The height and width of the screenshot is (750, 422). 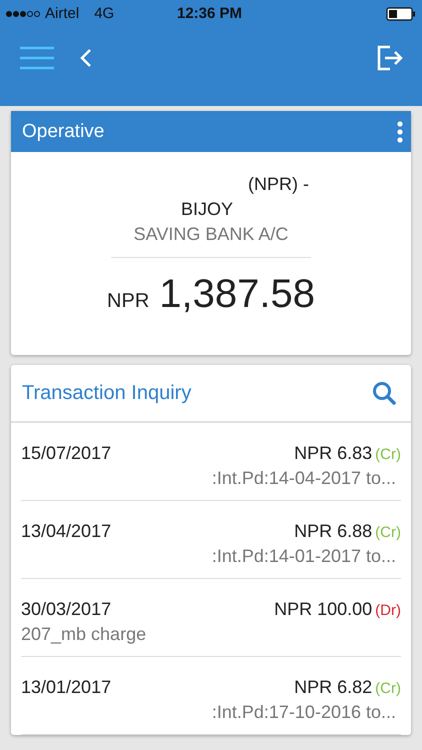 What do you see at coordinates (66, 609) in the screenshot?
I see `transaction-date: 30/03/2017` at bounding box center [66, 609].